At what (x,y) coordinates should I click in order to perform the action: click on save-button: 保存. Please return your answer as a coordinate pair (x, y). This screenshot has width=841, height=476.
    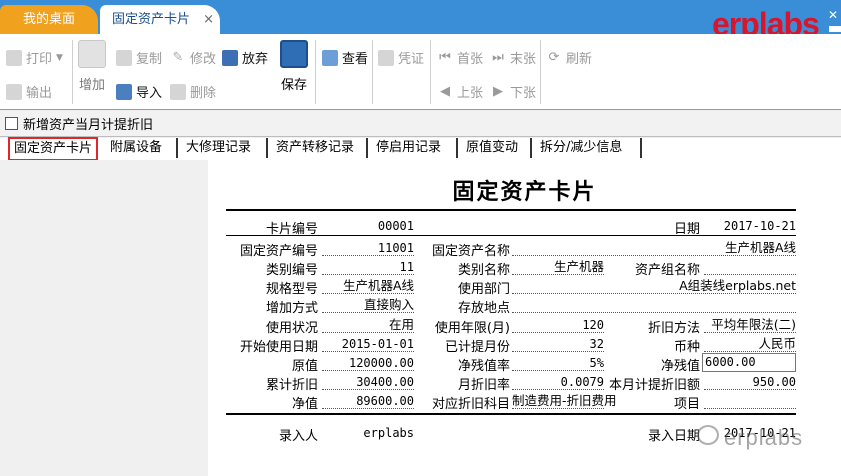
    Looking at the image, I should click on (294, 66).